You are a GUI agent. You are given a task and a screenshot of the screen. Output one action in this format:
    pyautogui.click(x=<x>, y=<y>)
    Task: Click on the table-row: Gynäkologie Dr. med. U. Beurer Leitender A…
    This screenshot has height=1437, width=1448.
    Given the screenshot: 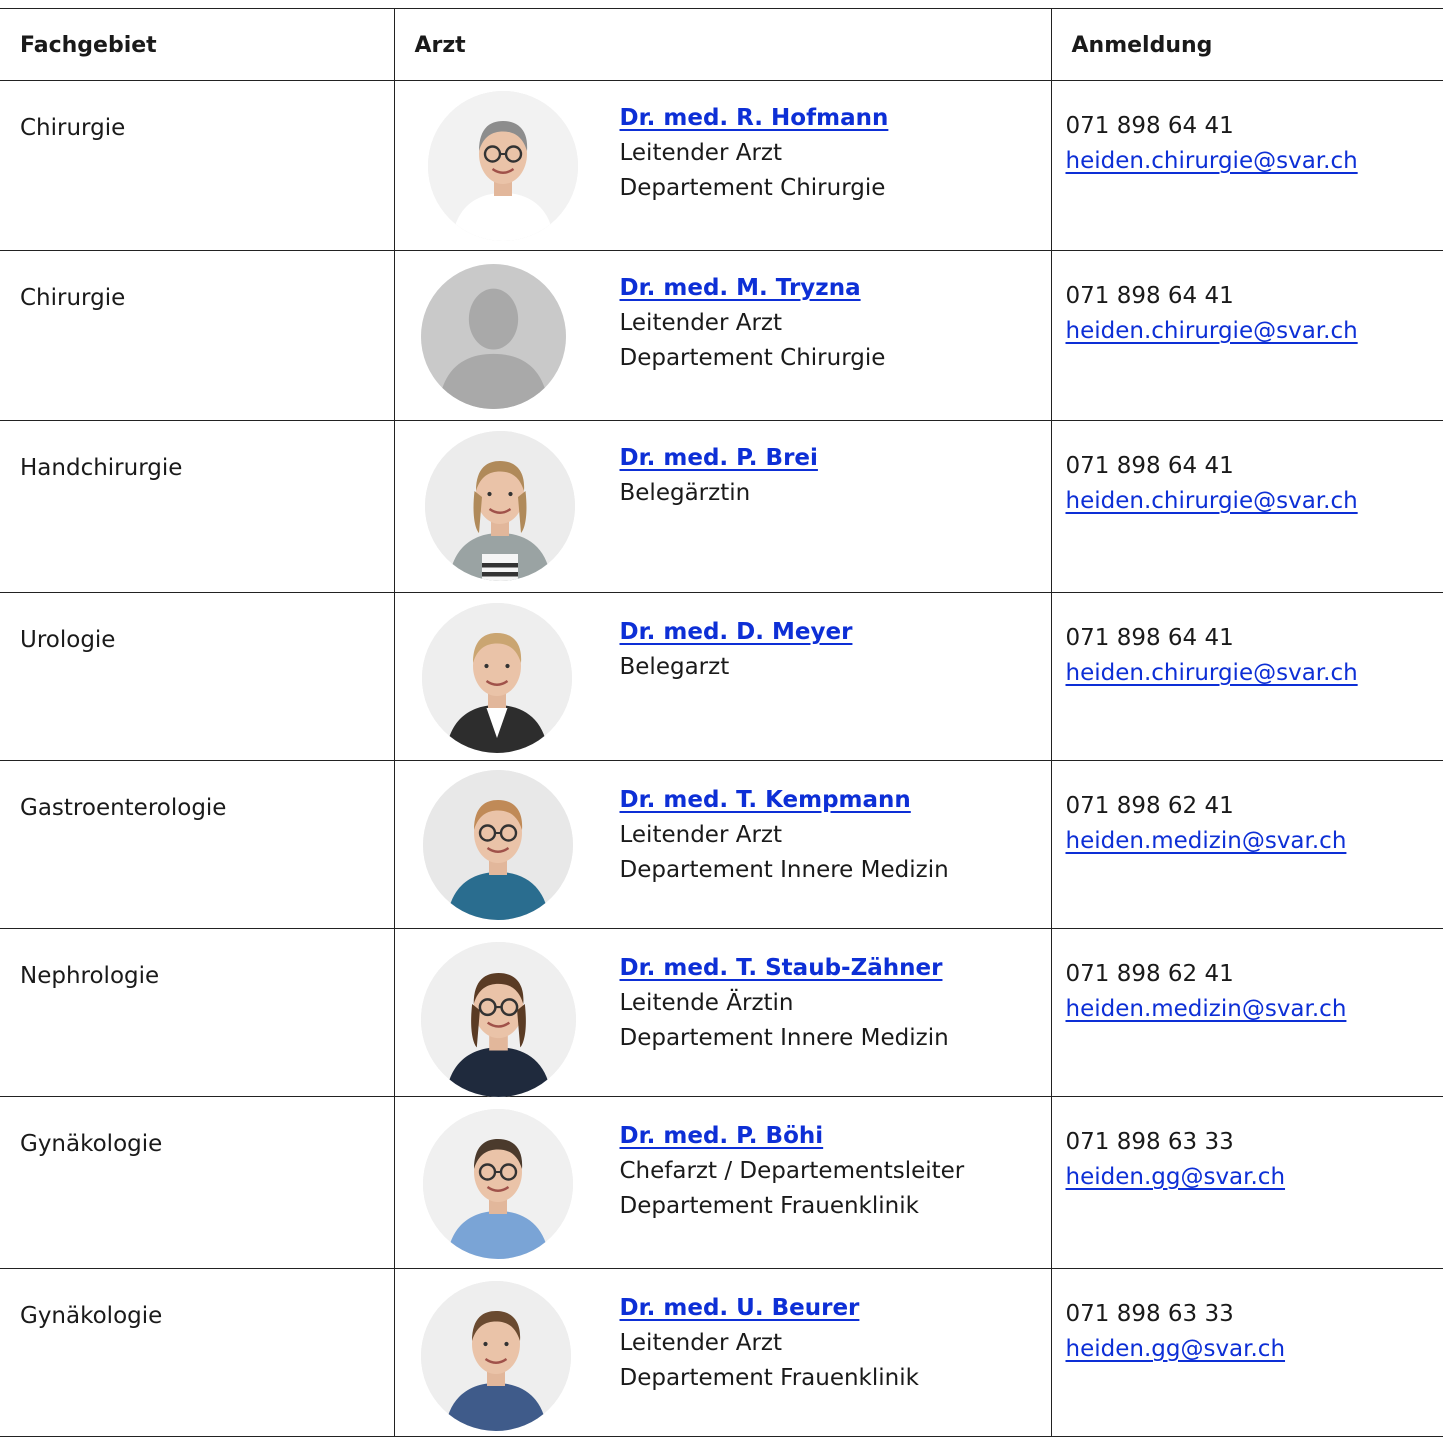 What is the action you would take?
    pyautogui.click(x=721, y=1352)
    